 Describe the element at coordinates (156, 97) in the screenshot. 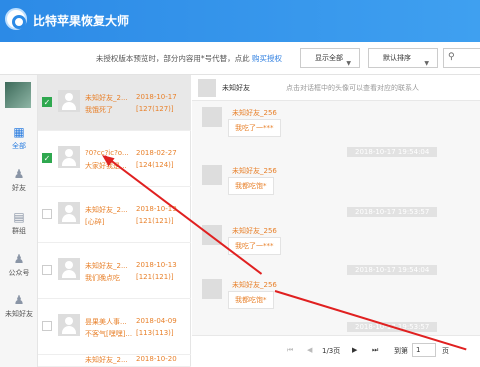

I see `contact-date: 2018-10-17` at that location.